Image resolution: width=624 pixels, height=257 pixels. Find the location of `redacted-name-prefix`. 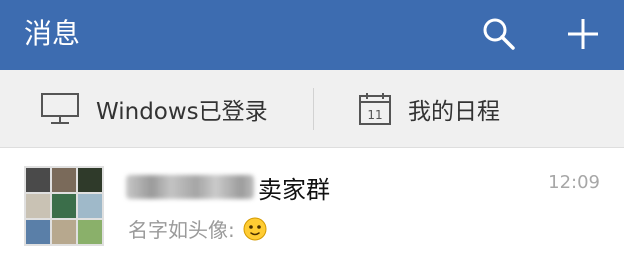

redacted-name-prefix is located at coordinates (190, 187).